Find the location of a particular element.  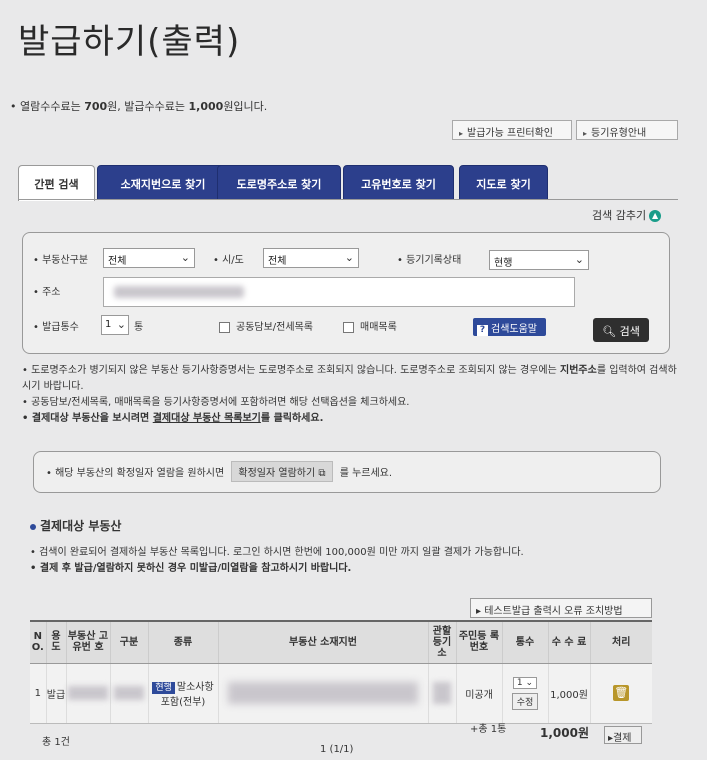

tab-unique-number: 고유번호로 찾기 is located at coordinates (398, 182).